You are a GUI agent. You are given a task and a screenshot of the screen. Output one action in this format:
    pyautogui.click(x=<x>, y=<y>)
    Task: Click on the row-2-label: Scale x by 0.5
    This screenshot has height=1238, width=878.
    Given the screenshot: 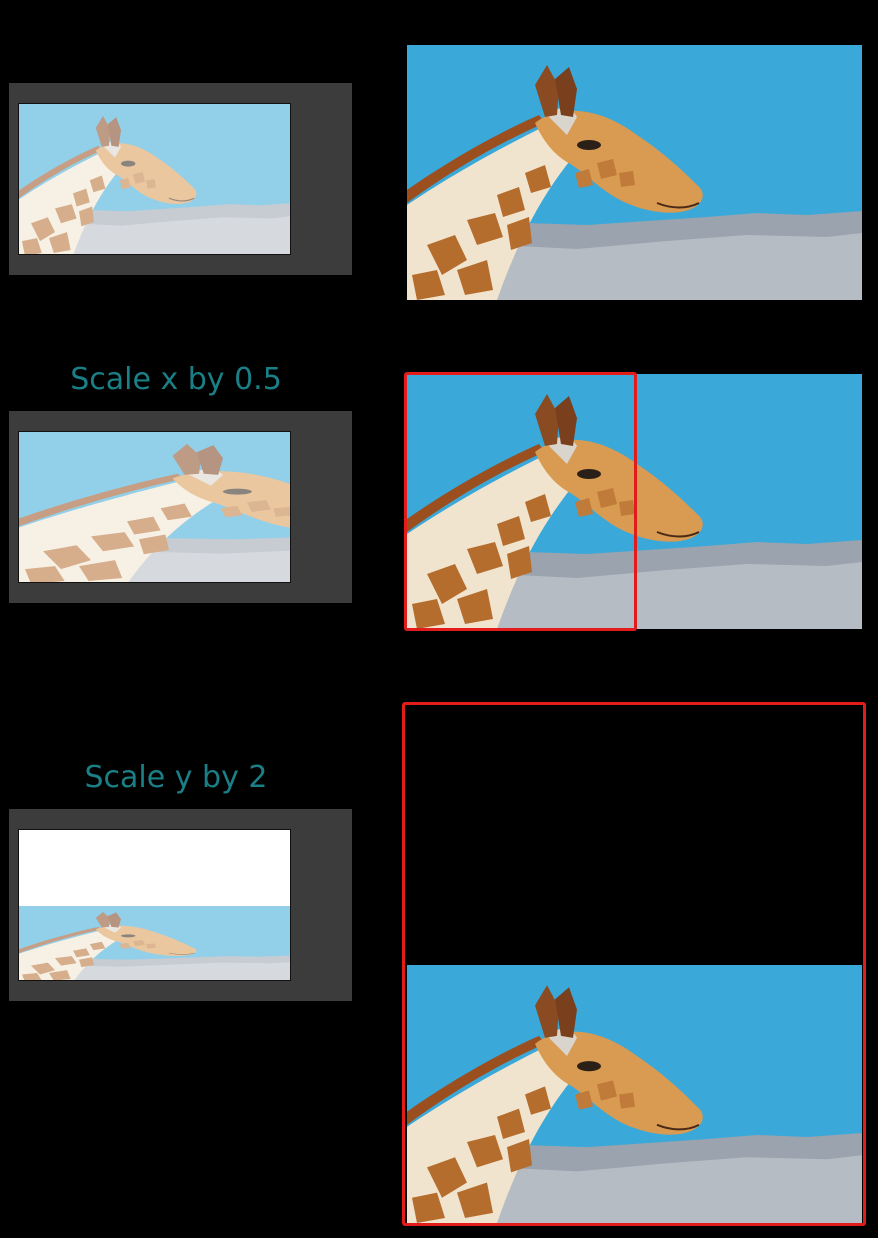 What is the action you would take?
    pyautogui.click(x=176, y=379)
    